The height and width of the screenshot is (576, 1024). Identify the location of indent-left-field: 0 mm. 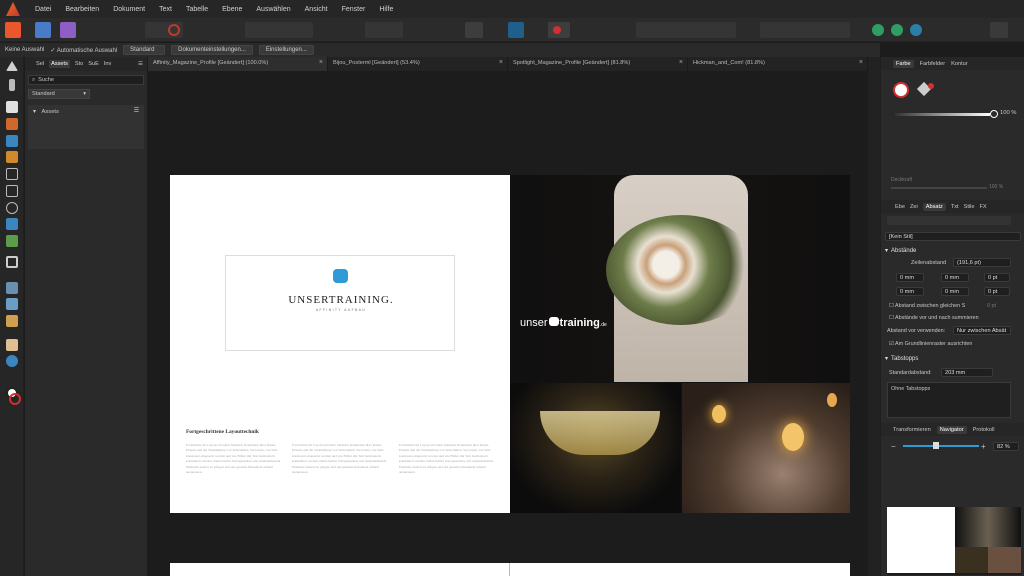
(910, 277).